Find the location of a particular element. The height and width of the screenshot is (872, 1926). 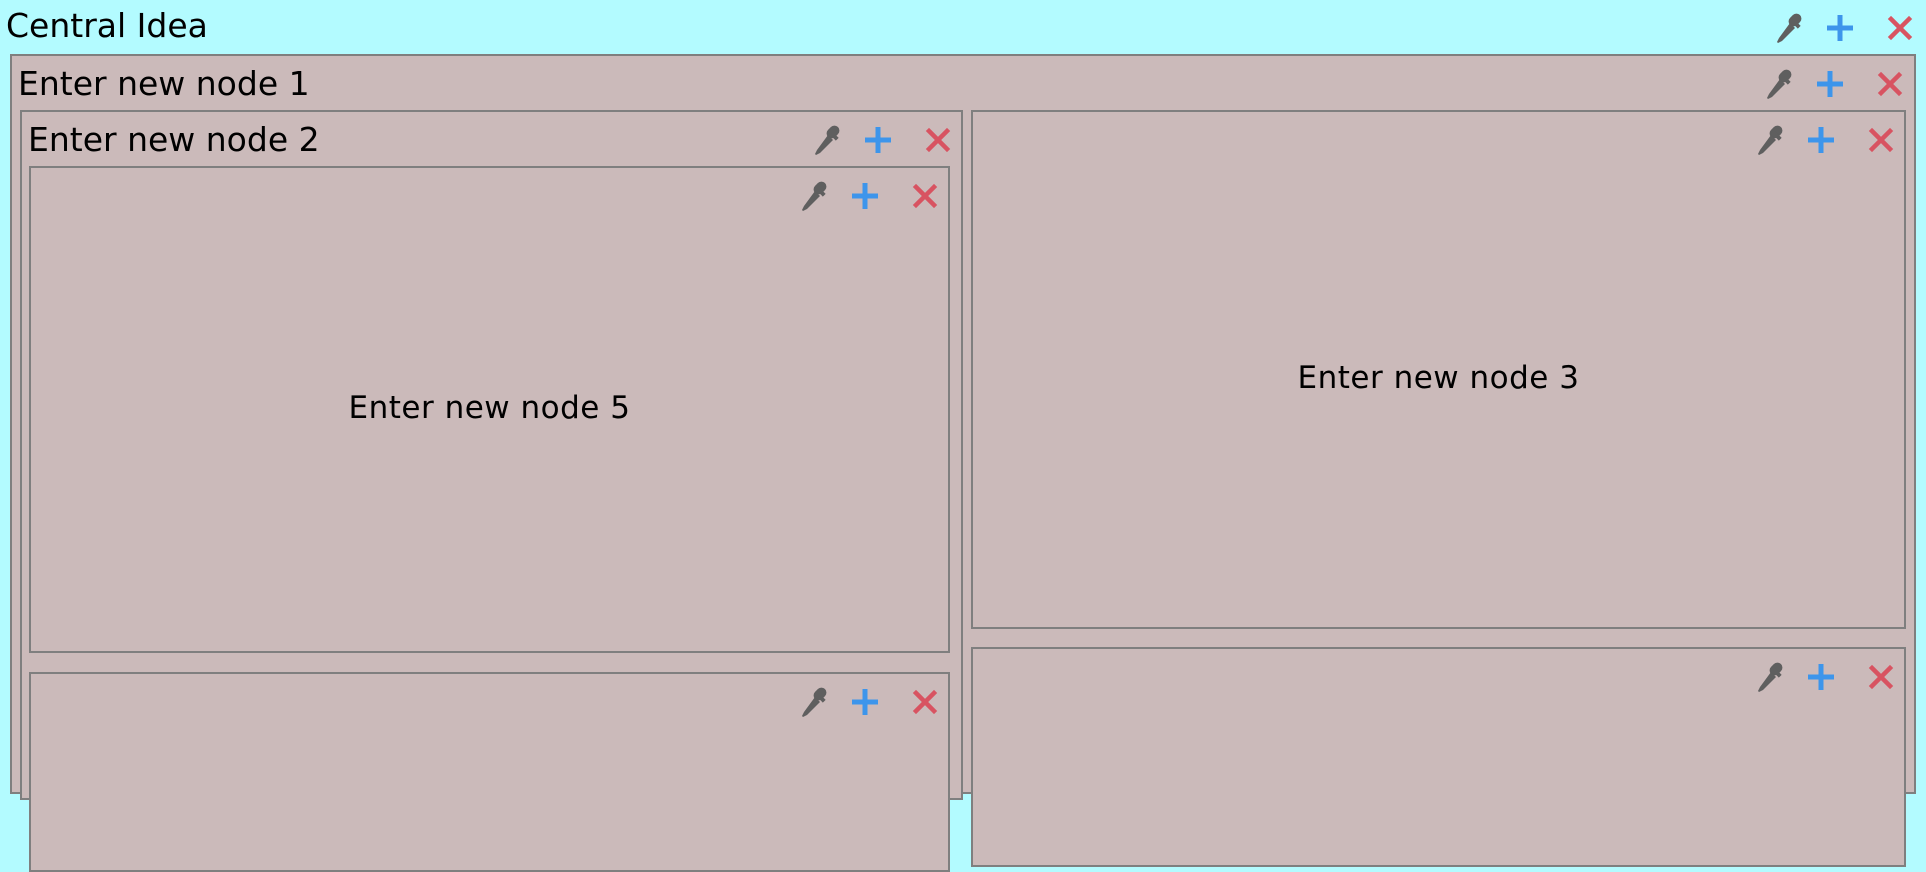

node-title: Enter new node 2 is located at coordinates (174, 140).